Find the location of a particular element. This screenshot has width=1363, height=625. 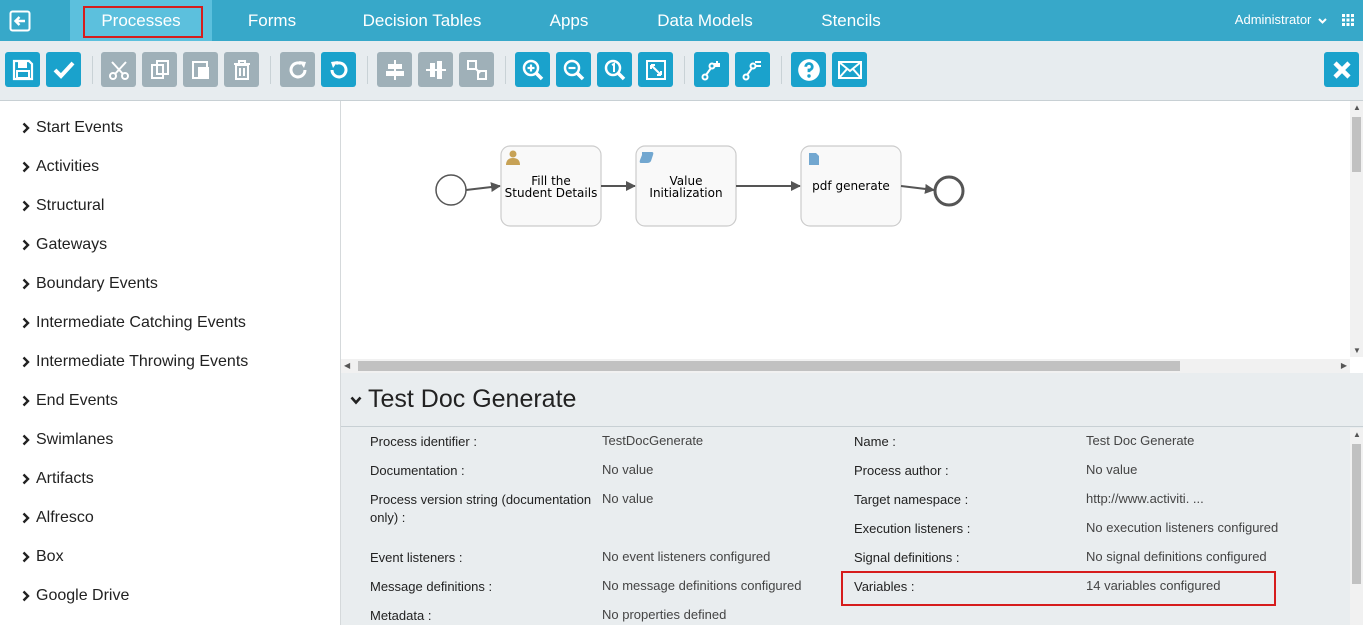

canvas-vertical-scrollbar: ▲ ▼ is located at coordinates (1356, 229).